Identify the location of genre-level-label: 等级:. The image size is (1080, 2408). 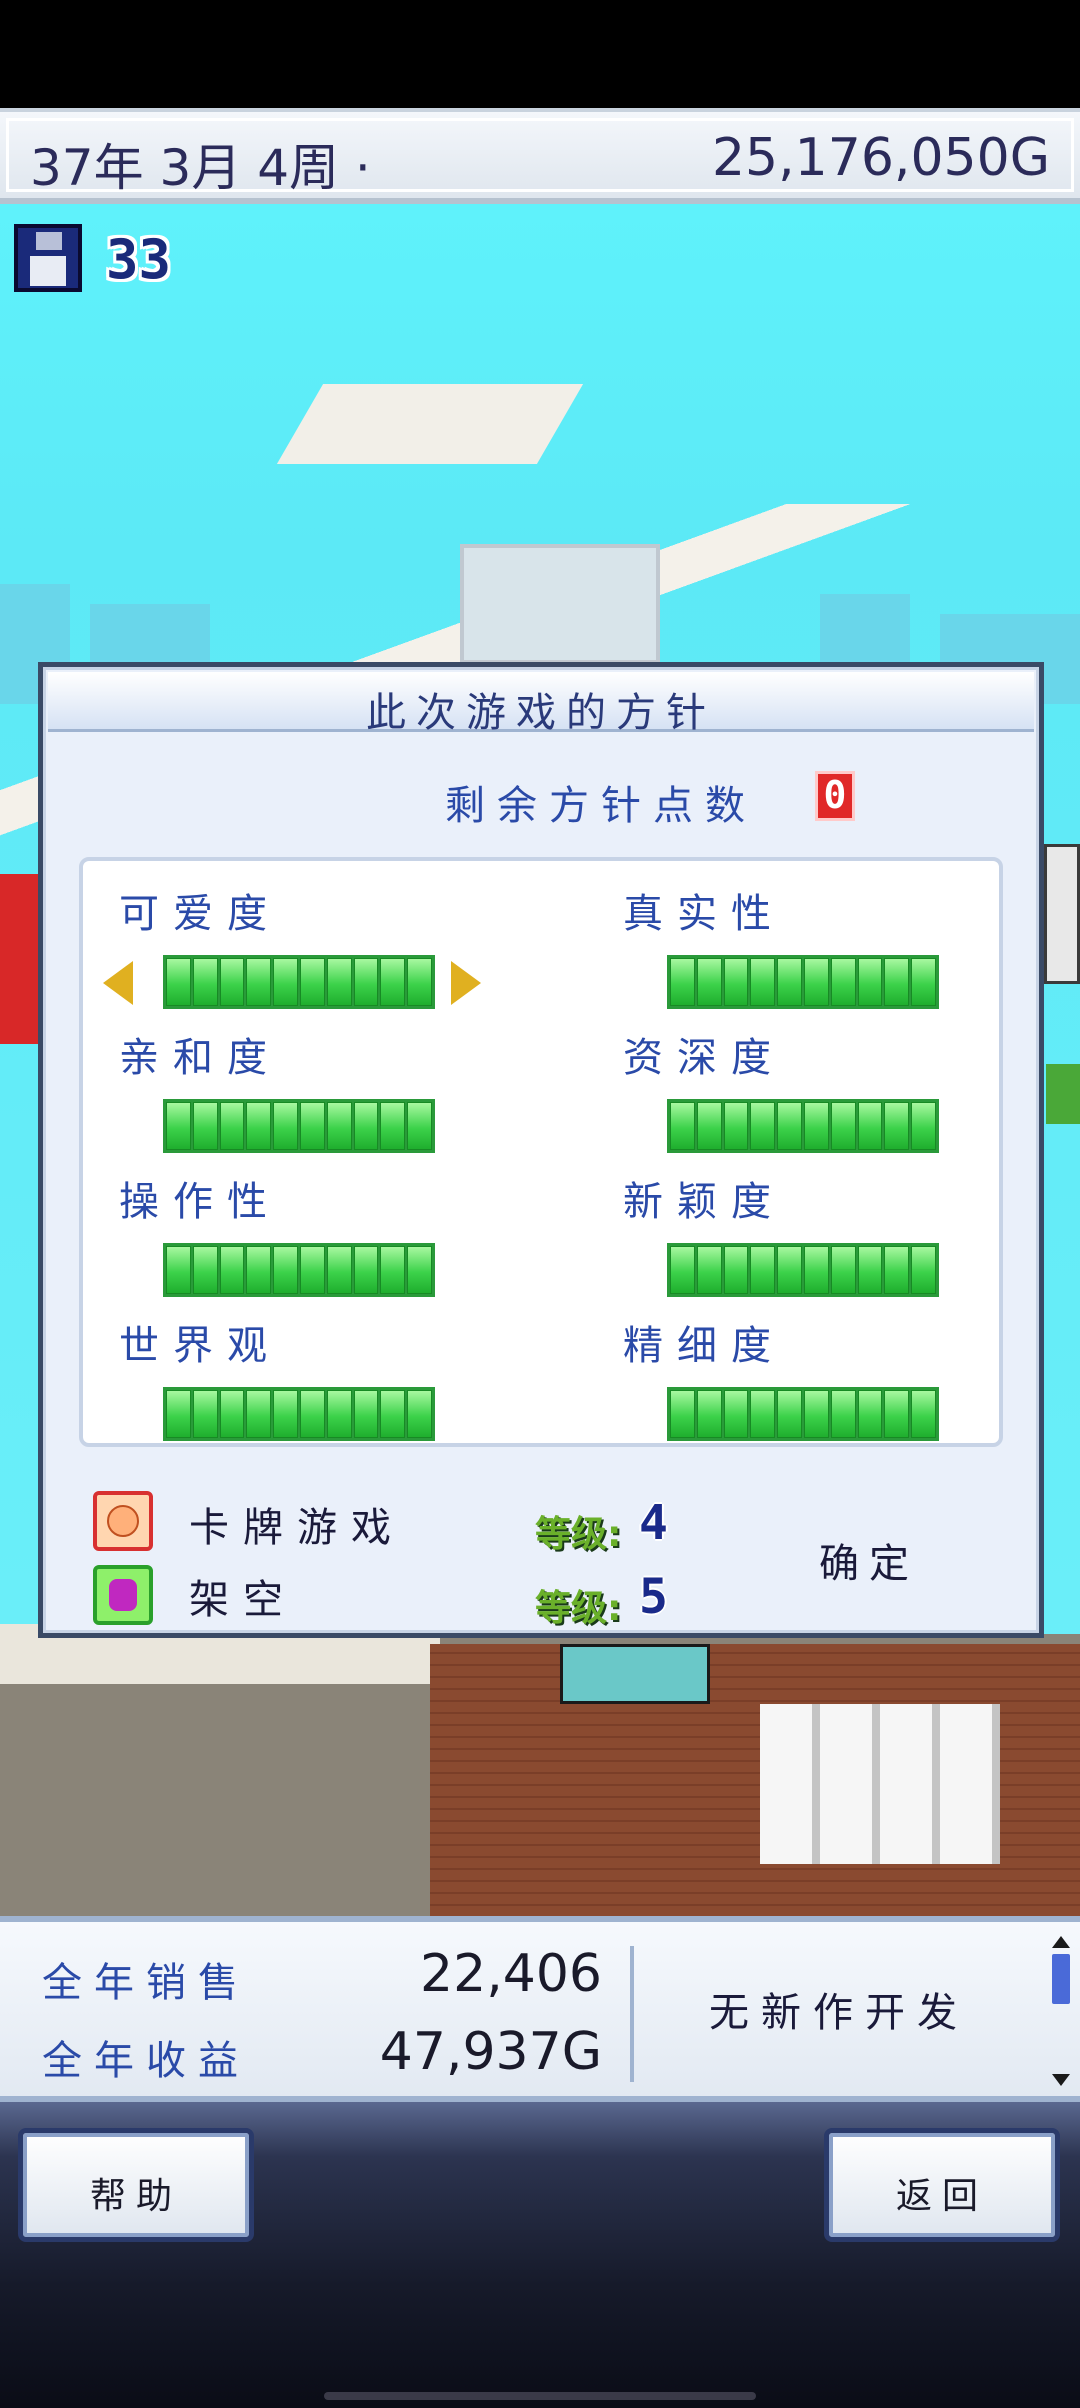
(578, 1534).